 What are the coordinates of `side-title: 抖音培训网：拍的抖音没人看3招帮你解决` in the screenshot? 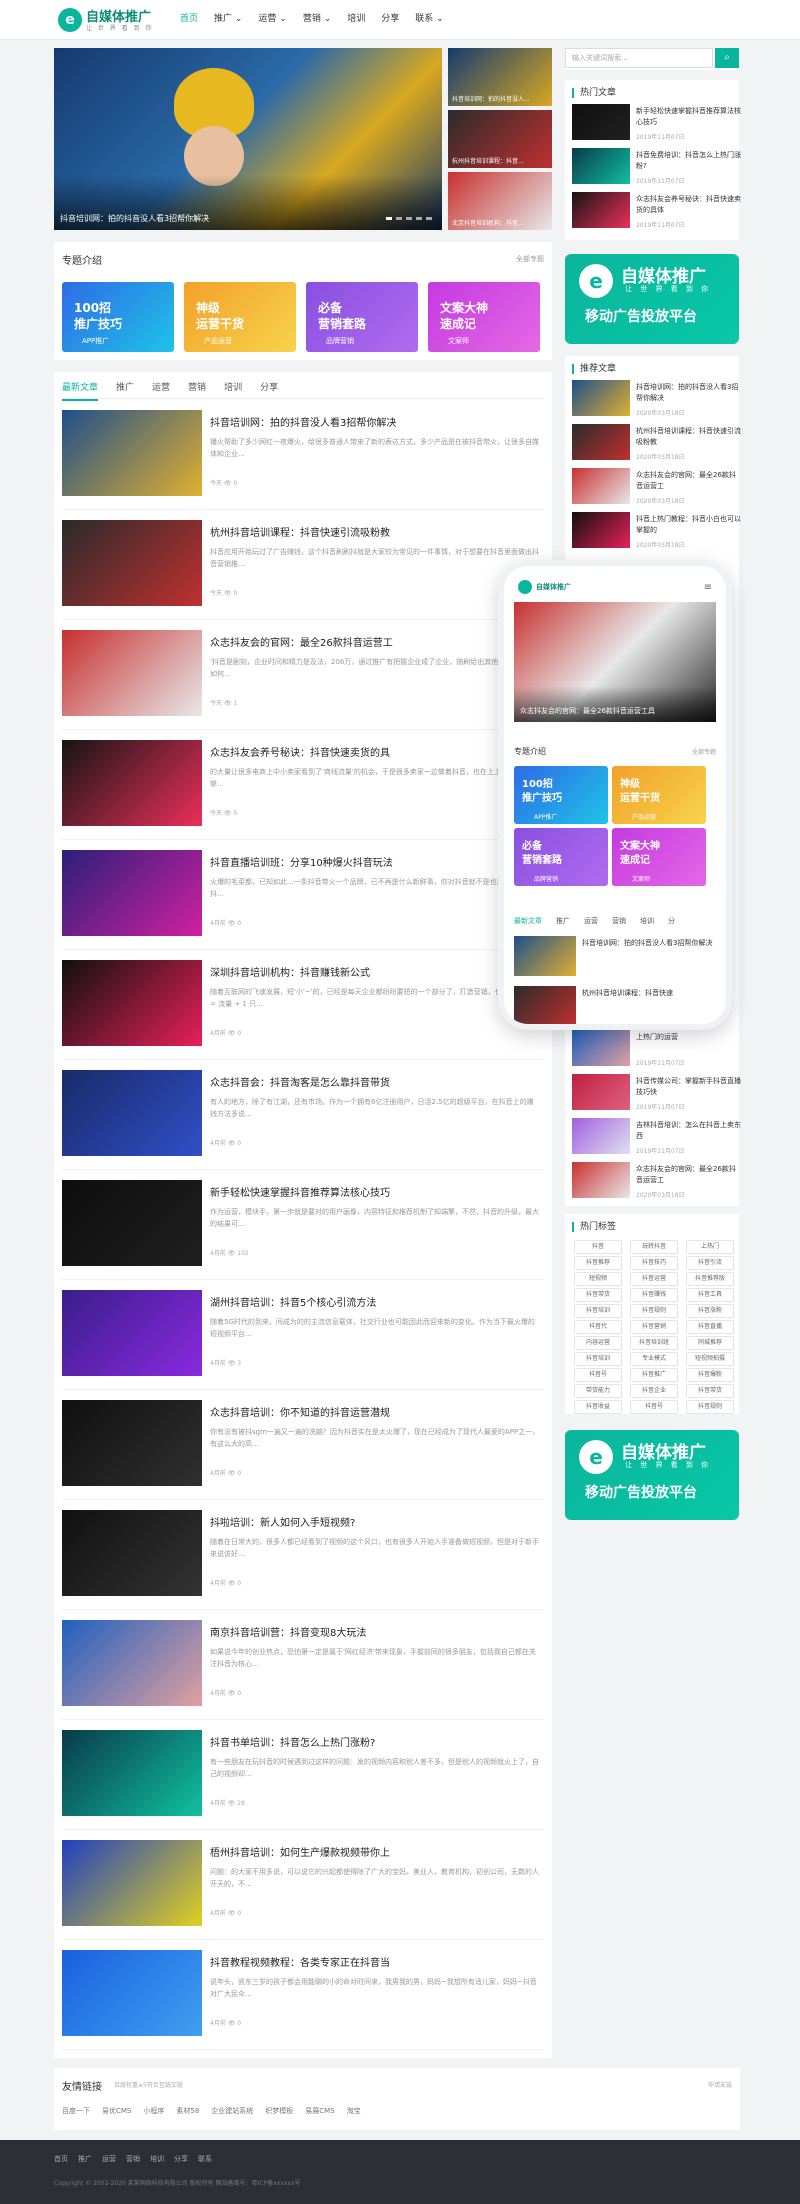 It's located at (689, 393).